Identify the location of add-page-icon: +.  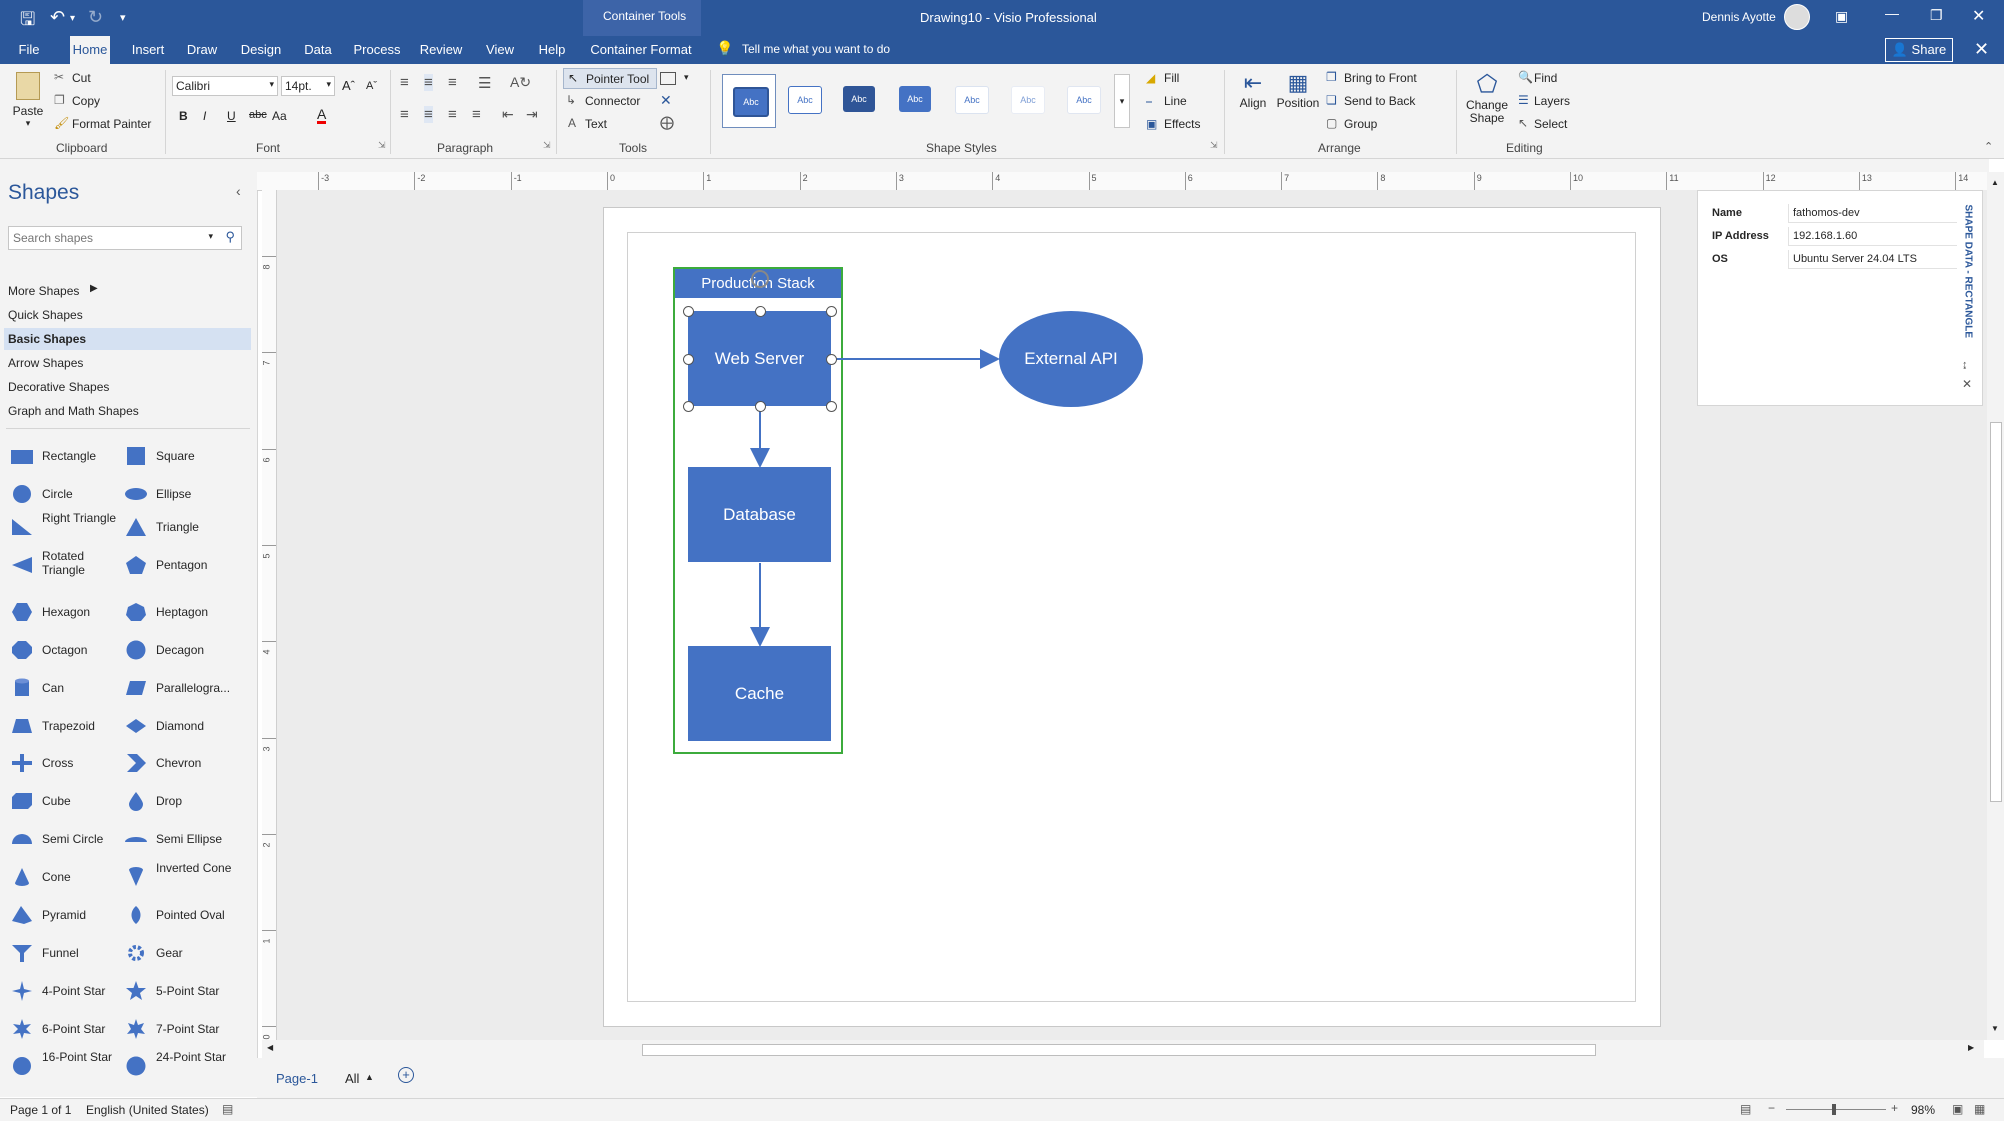
(406, 1075).